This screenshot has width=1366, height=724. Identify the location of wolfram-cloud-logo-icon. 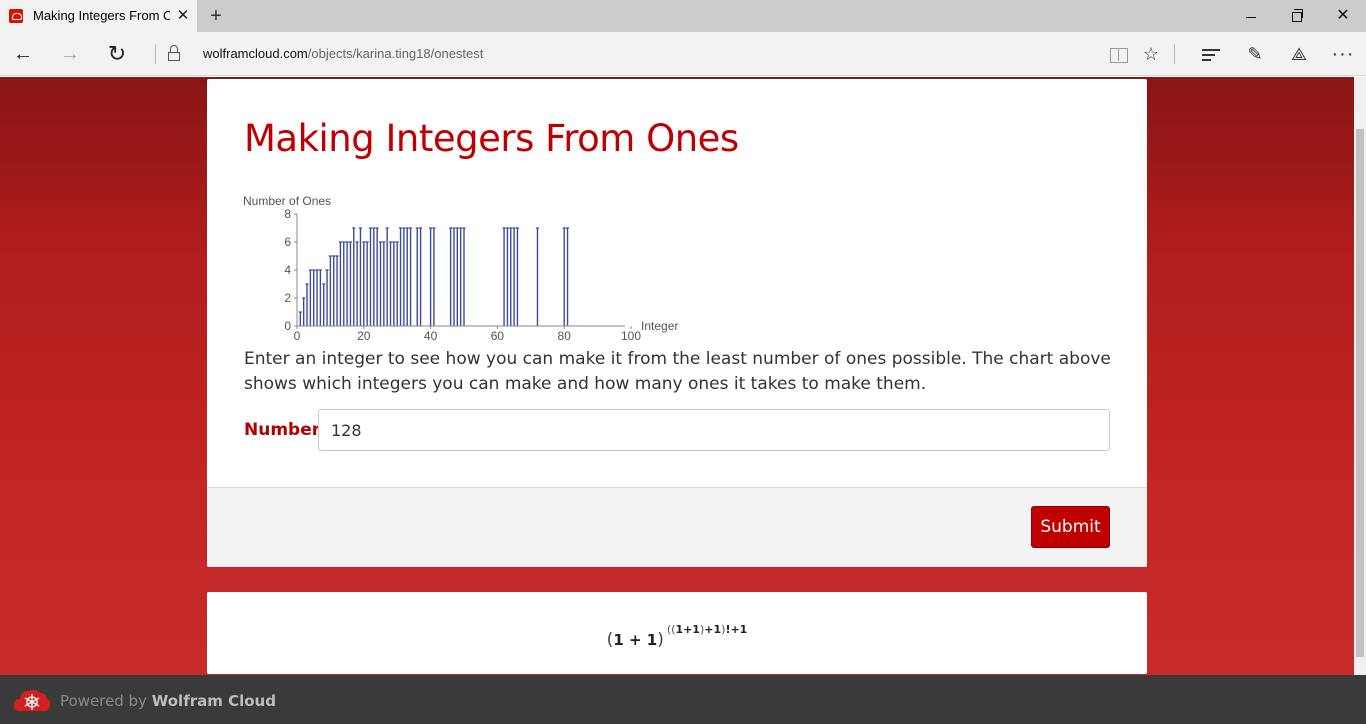
(32, 700).